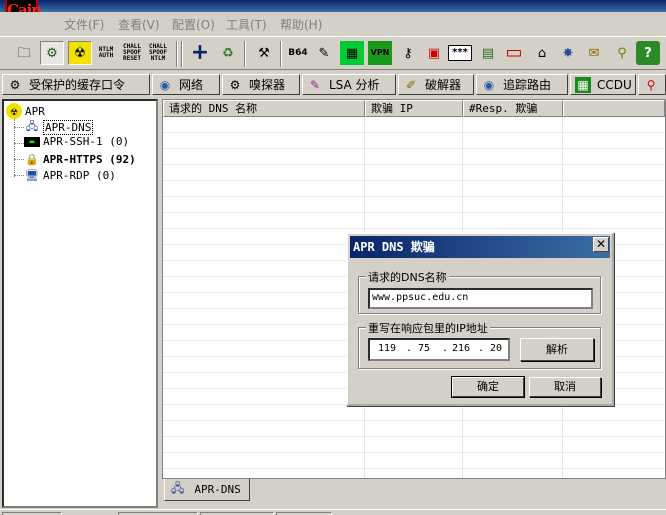  I want to click on dns-name-group-label: 请求的DNS名称, so click(407, 277).